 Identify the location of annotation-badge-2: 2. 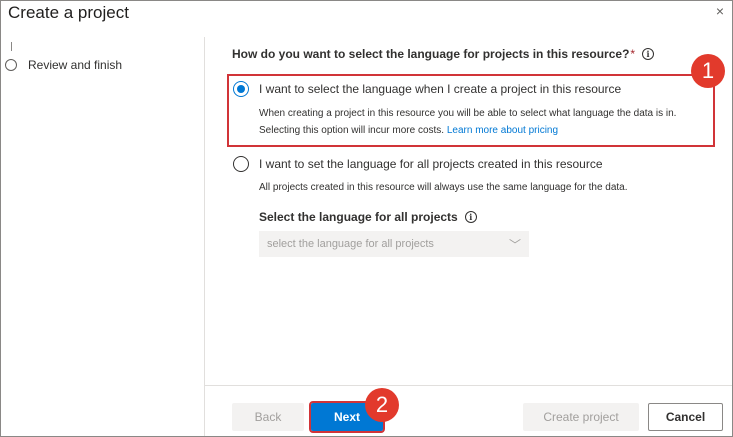
(382, 405).